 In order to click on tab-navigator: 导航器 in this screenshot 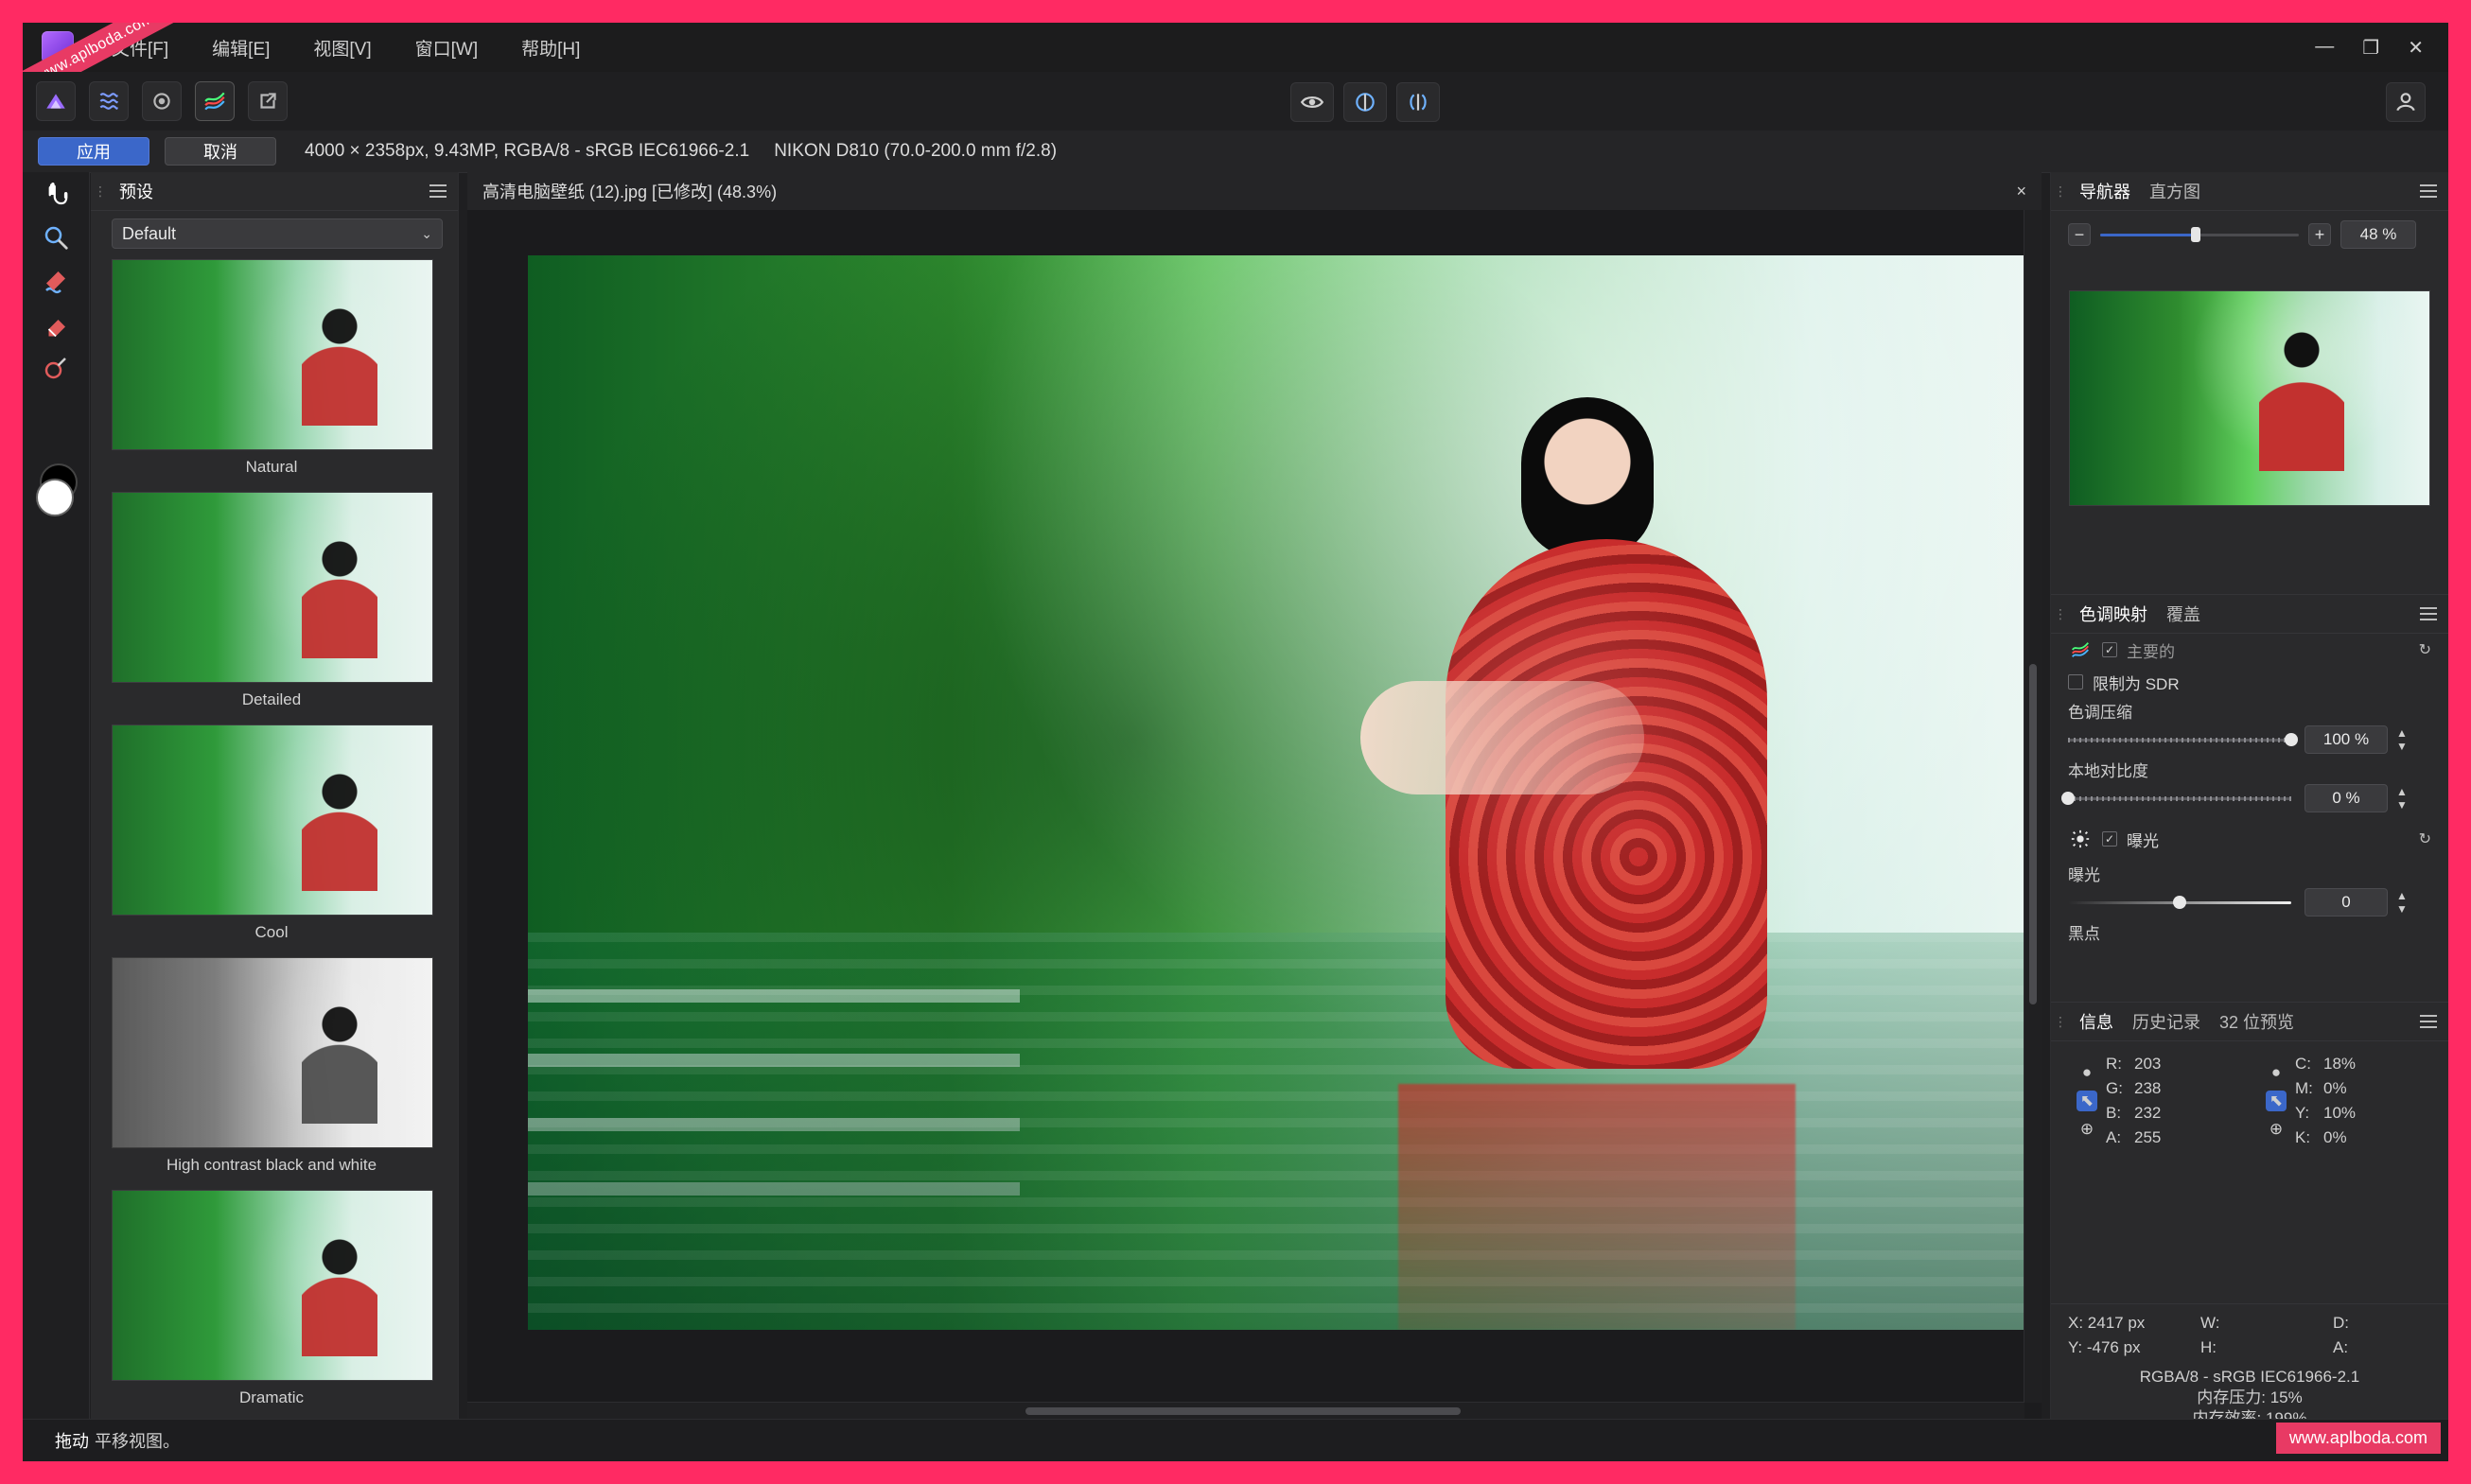, I will do `click(2105, 191)`.